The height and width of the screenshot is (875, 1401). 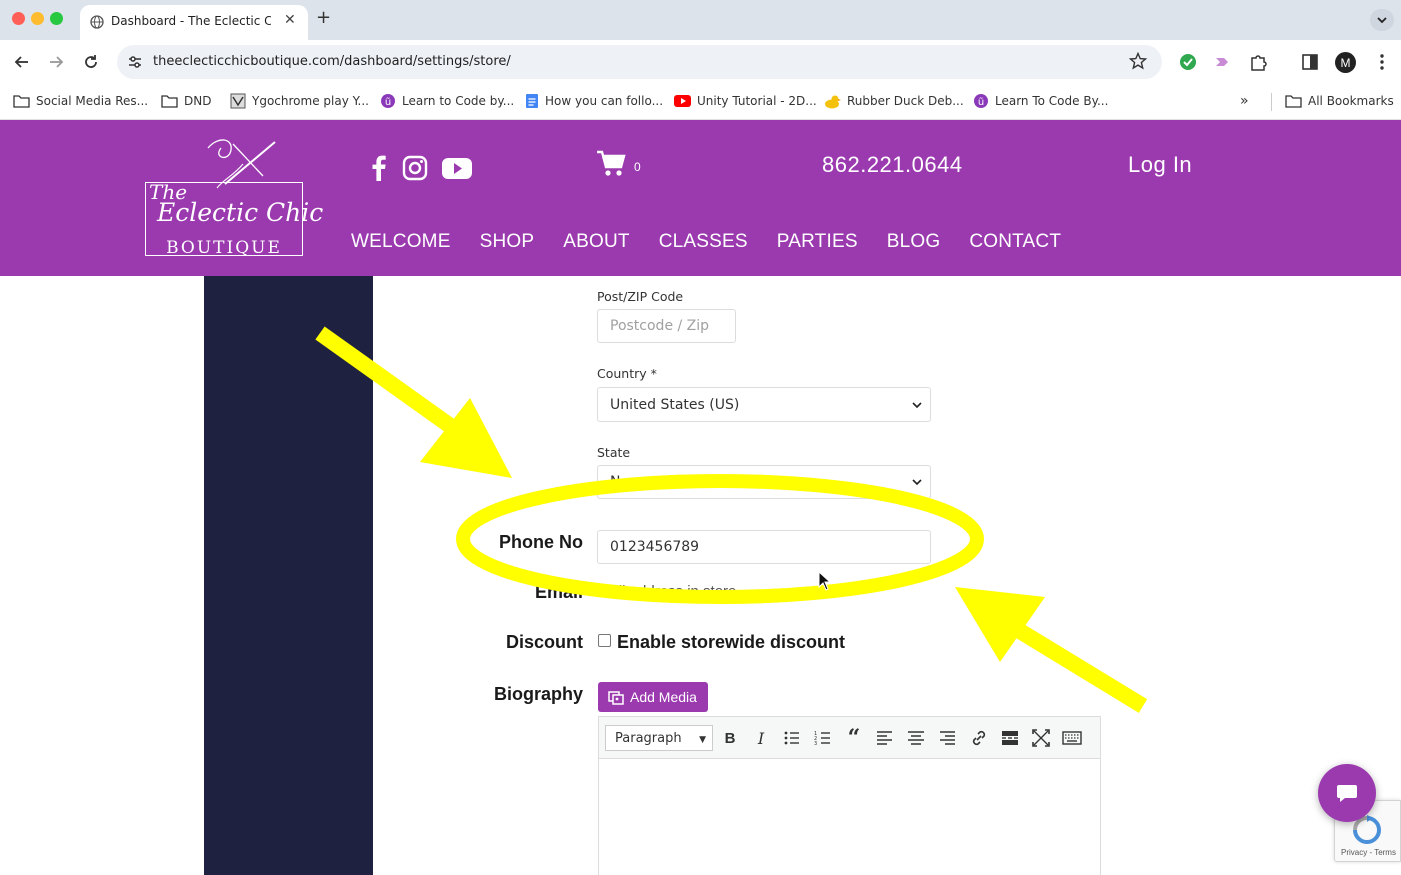 What do you see at coordinates (1074, 664) in the screenshot?
I see `arrow-right-shaft` at bounding box center [1074, 664].